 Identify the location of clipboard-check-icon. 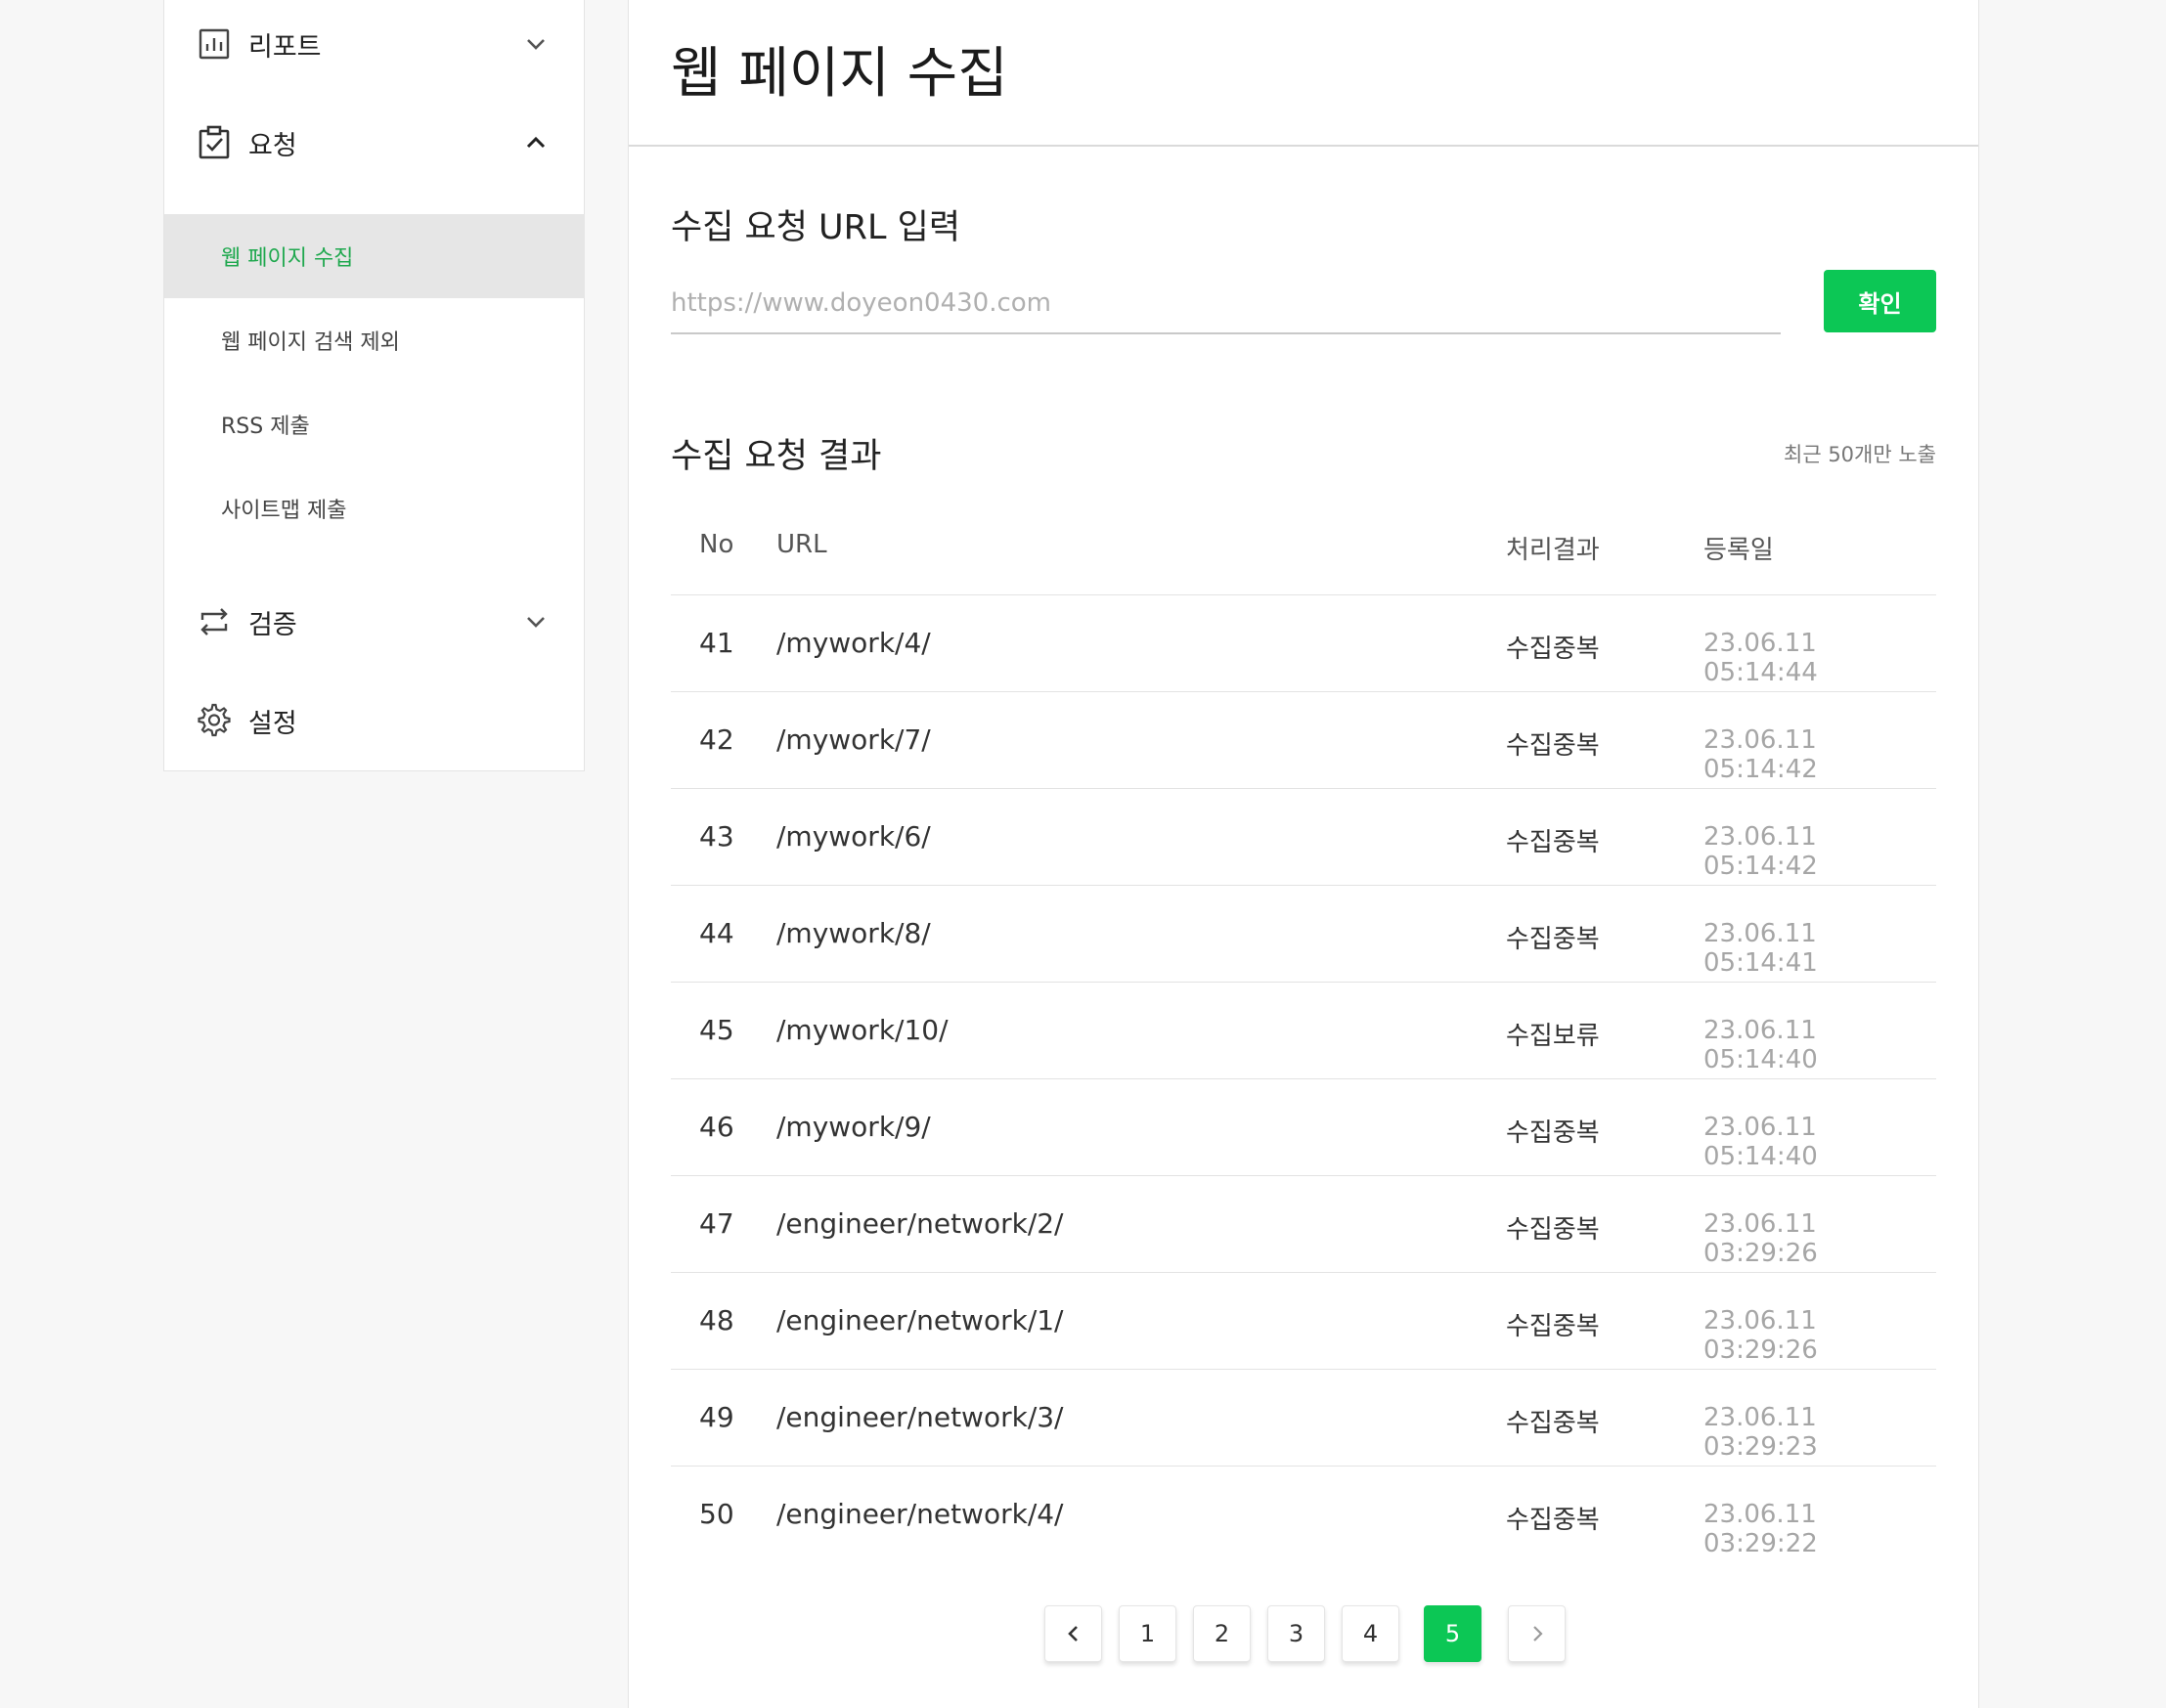
(214, 142).